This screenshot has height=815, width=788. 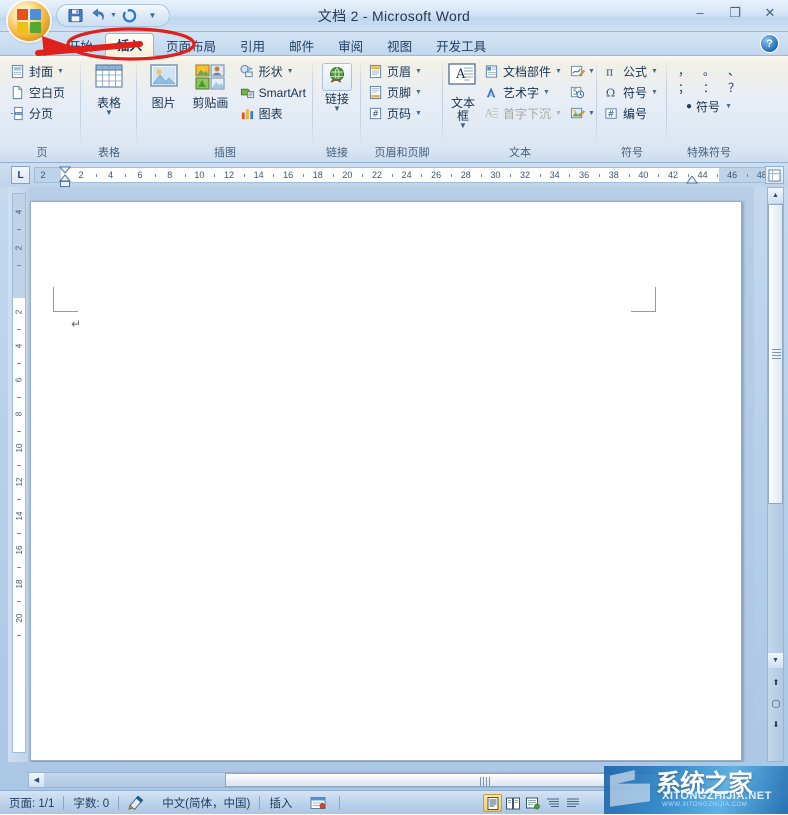 I want to click on special-symbol-more-button: ● 符号 ▼, so click(x=709, y=106).